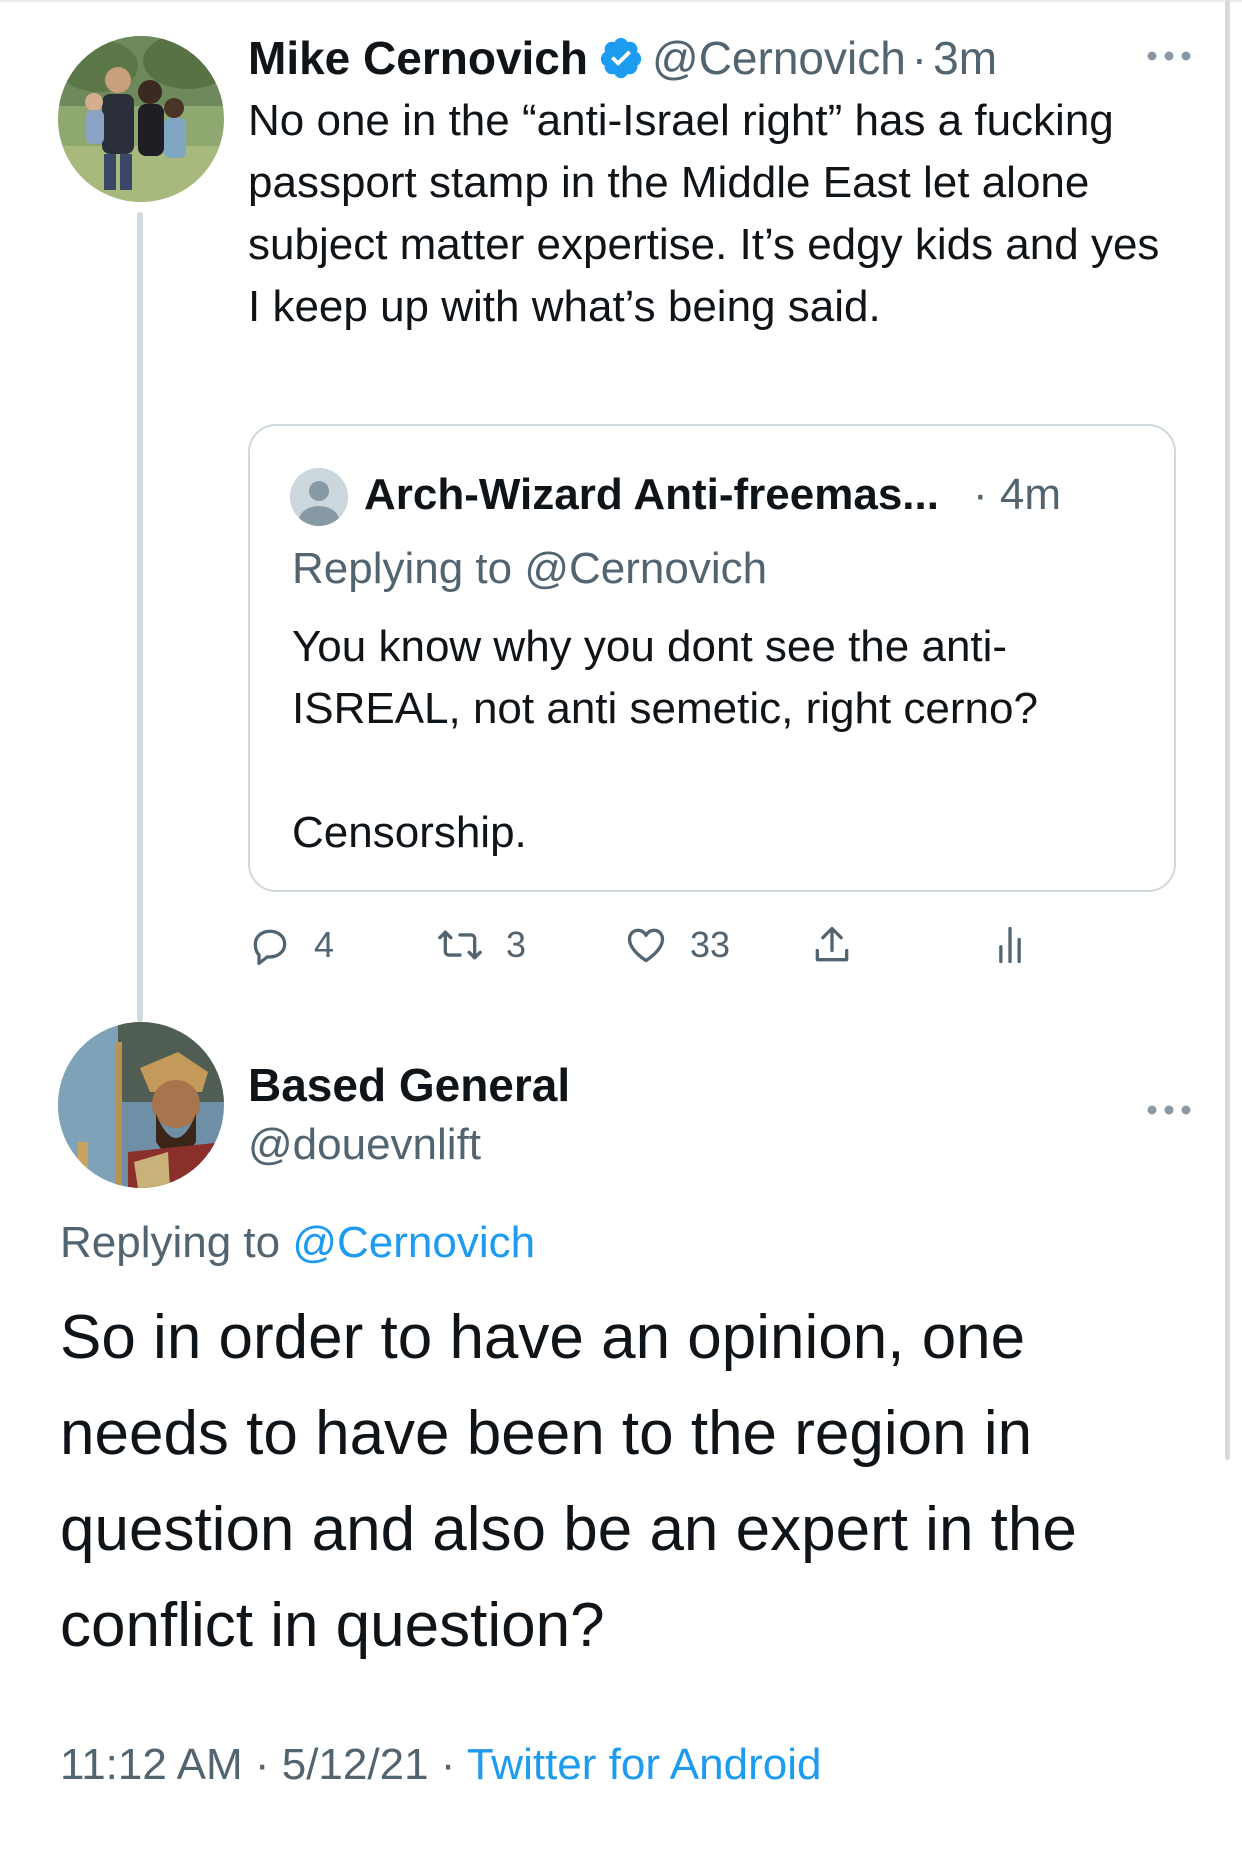  I want to click on quoted-tweet-header: Arch-Wizard Anti-freemas... · 4m, so click(712, 495).